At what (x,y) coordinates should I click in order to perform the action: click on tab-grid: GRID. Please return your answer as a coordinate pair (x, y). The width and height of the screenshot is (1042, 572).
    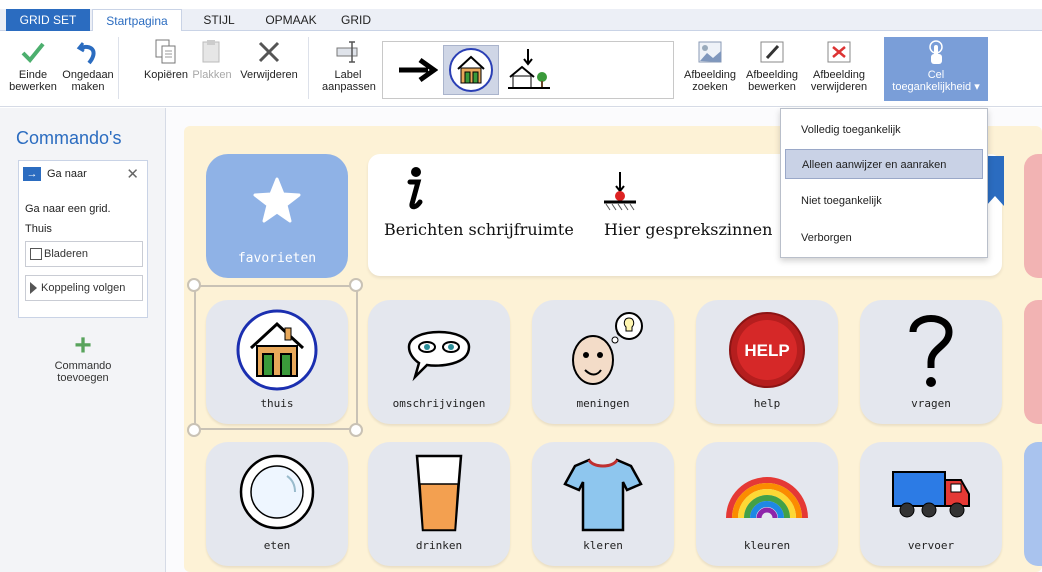
    Looking at the image, I should click on (356, 20).